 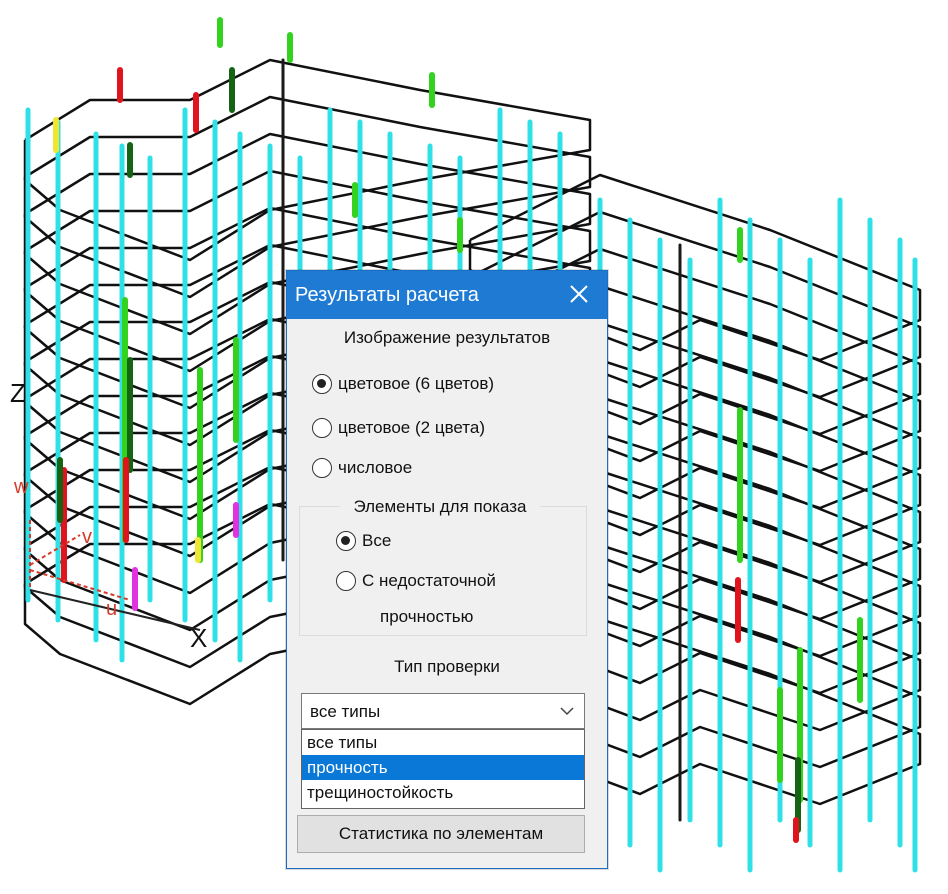 I want to click on radio-insufficient: С недостаточной, so click(x=416, y=581).